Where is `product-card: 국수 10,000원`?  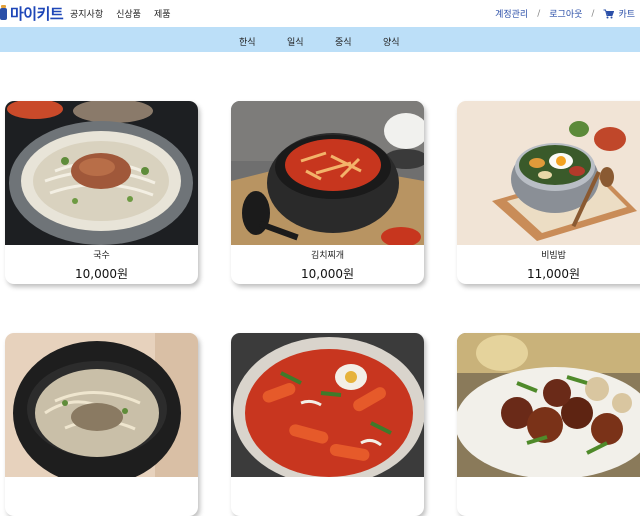
product-card: 국수 10,000원 is located at coordinates (101, 192).